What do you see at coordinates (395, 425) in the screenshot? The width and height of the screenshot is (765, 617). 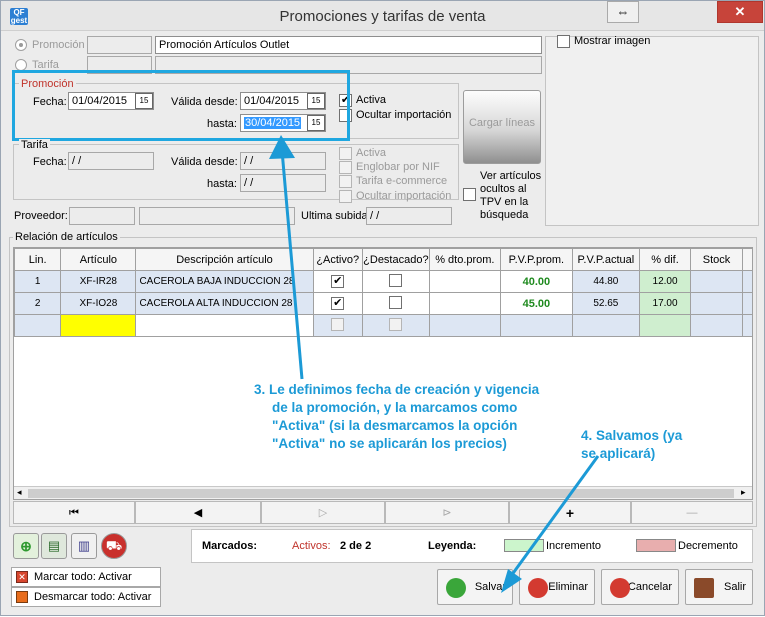 I see `annotation-step3-line3: "Activa" (si la desmarcamos la opción` at bounding box center [395, 425].